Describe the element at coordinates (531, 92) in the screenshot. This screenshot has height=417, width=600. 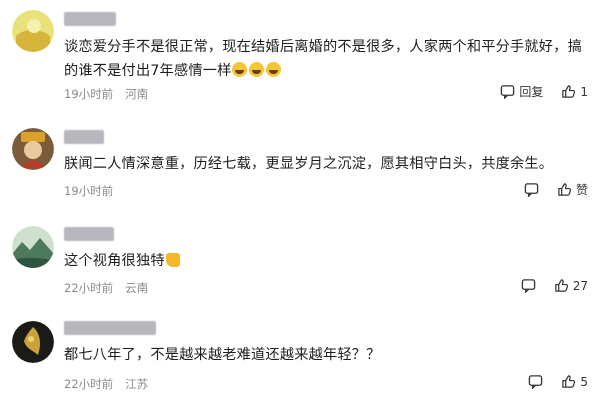
I see `reply-label: 回复` at that location.